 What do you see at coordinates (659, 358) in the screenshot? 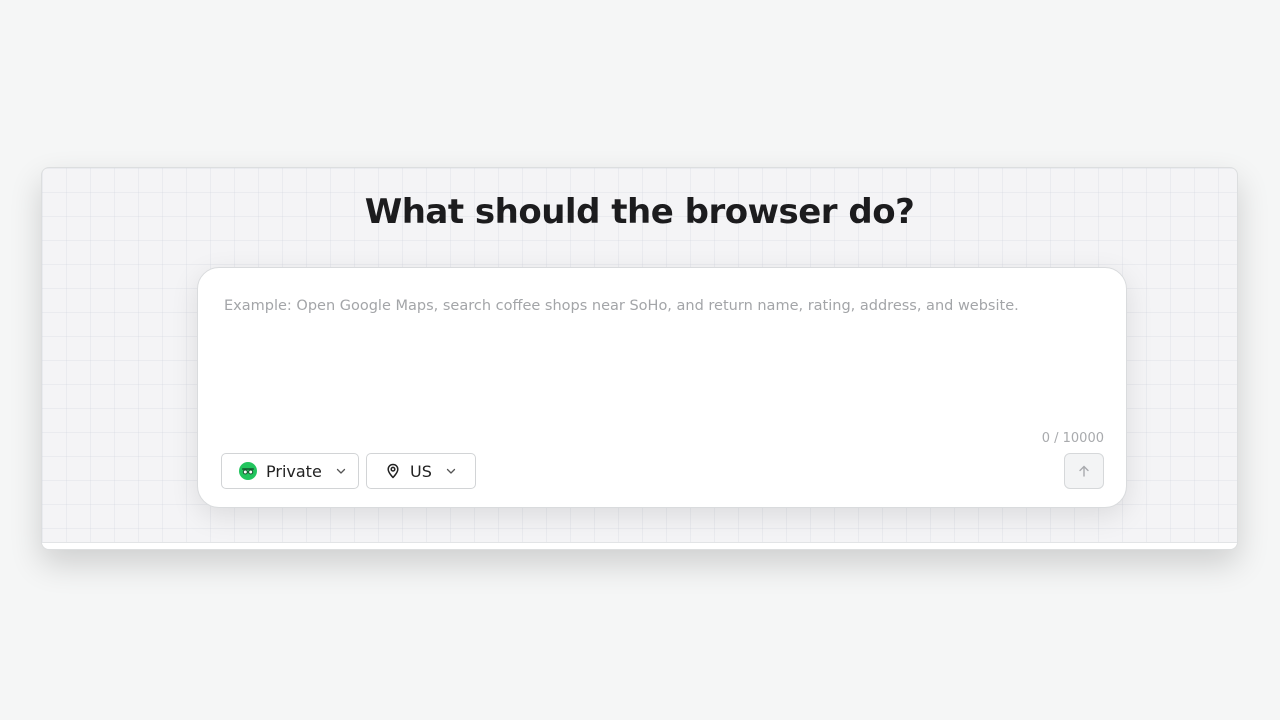
I see `task-prompt-input` at bounding box center [659, 358].